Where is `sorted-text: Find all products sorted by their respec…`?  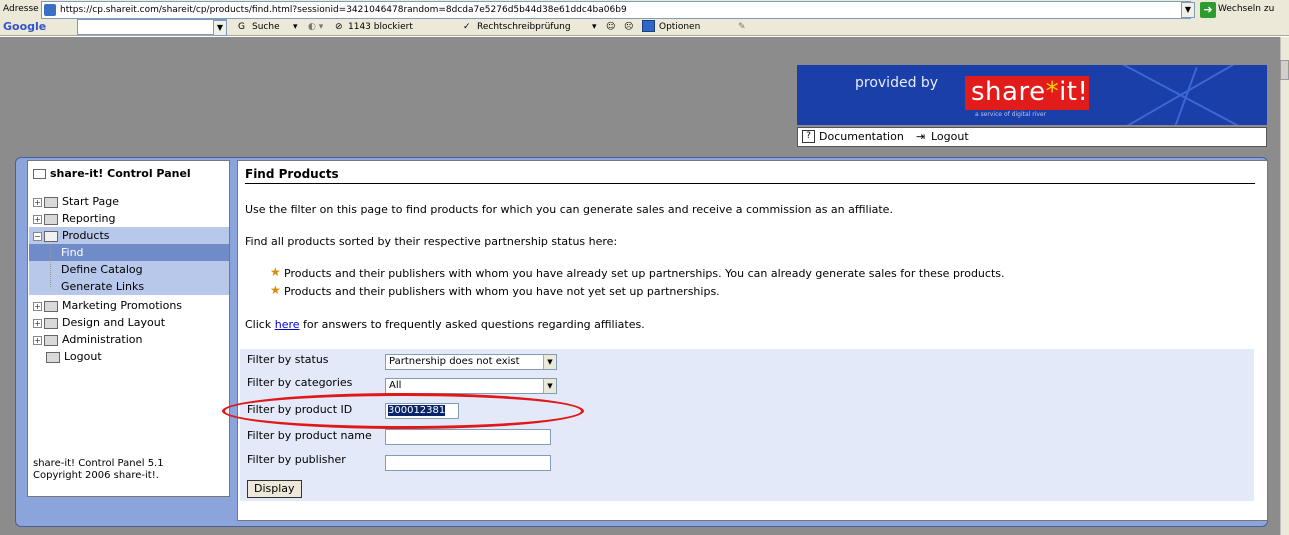 sorted-text: Find all products sorted by their respec… is located at coordinates (431, 241).